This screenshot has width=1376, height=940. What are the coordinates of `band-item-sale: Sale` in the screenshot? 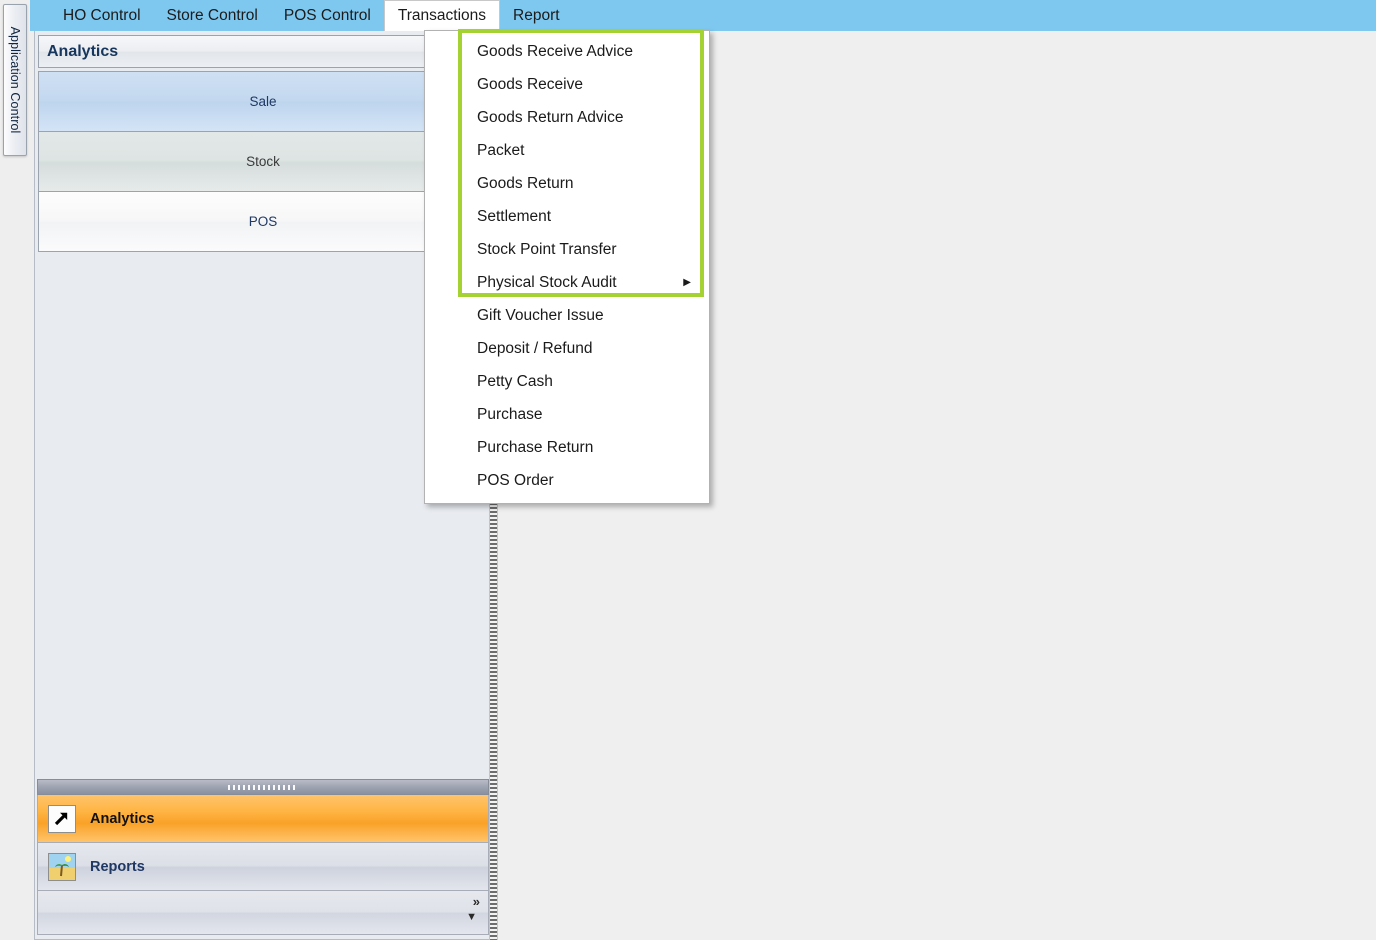 It's located at (263, 102).